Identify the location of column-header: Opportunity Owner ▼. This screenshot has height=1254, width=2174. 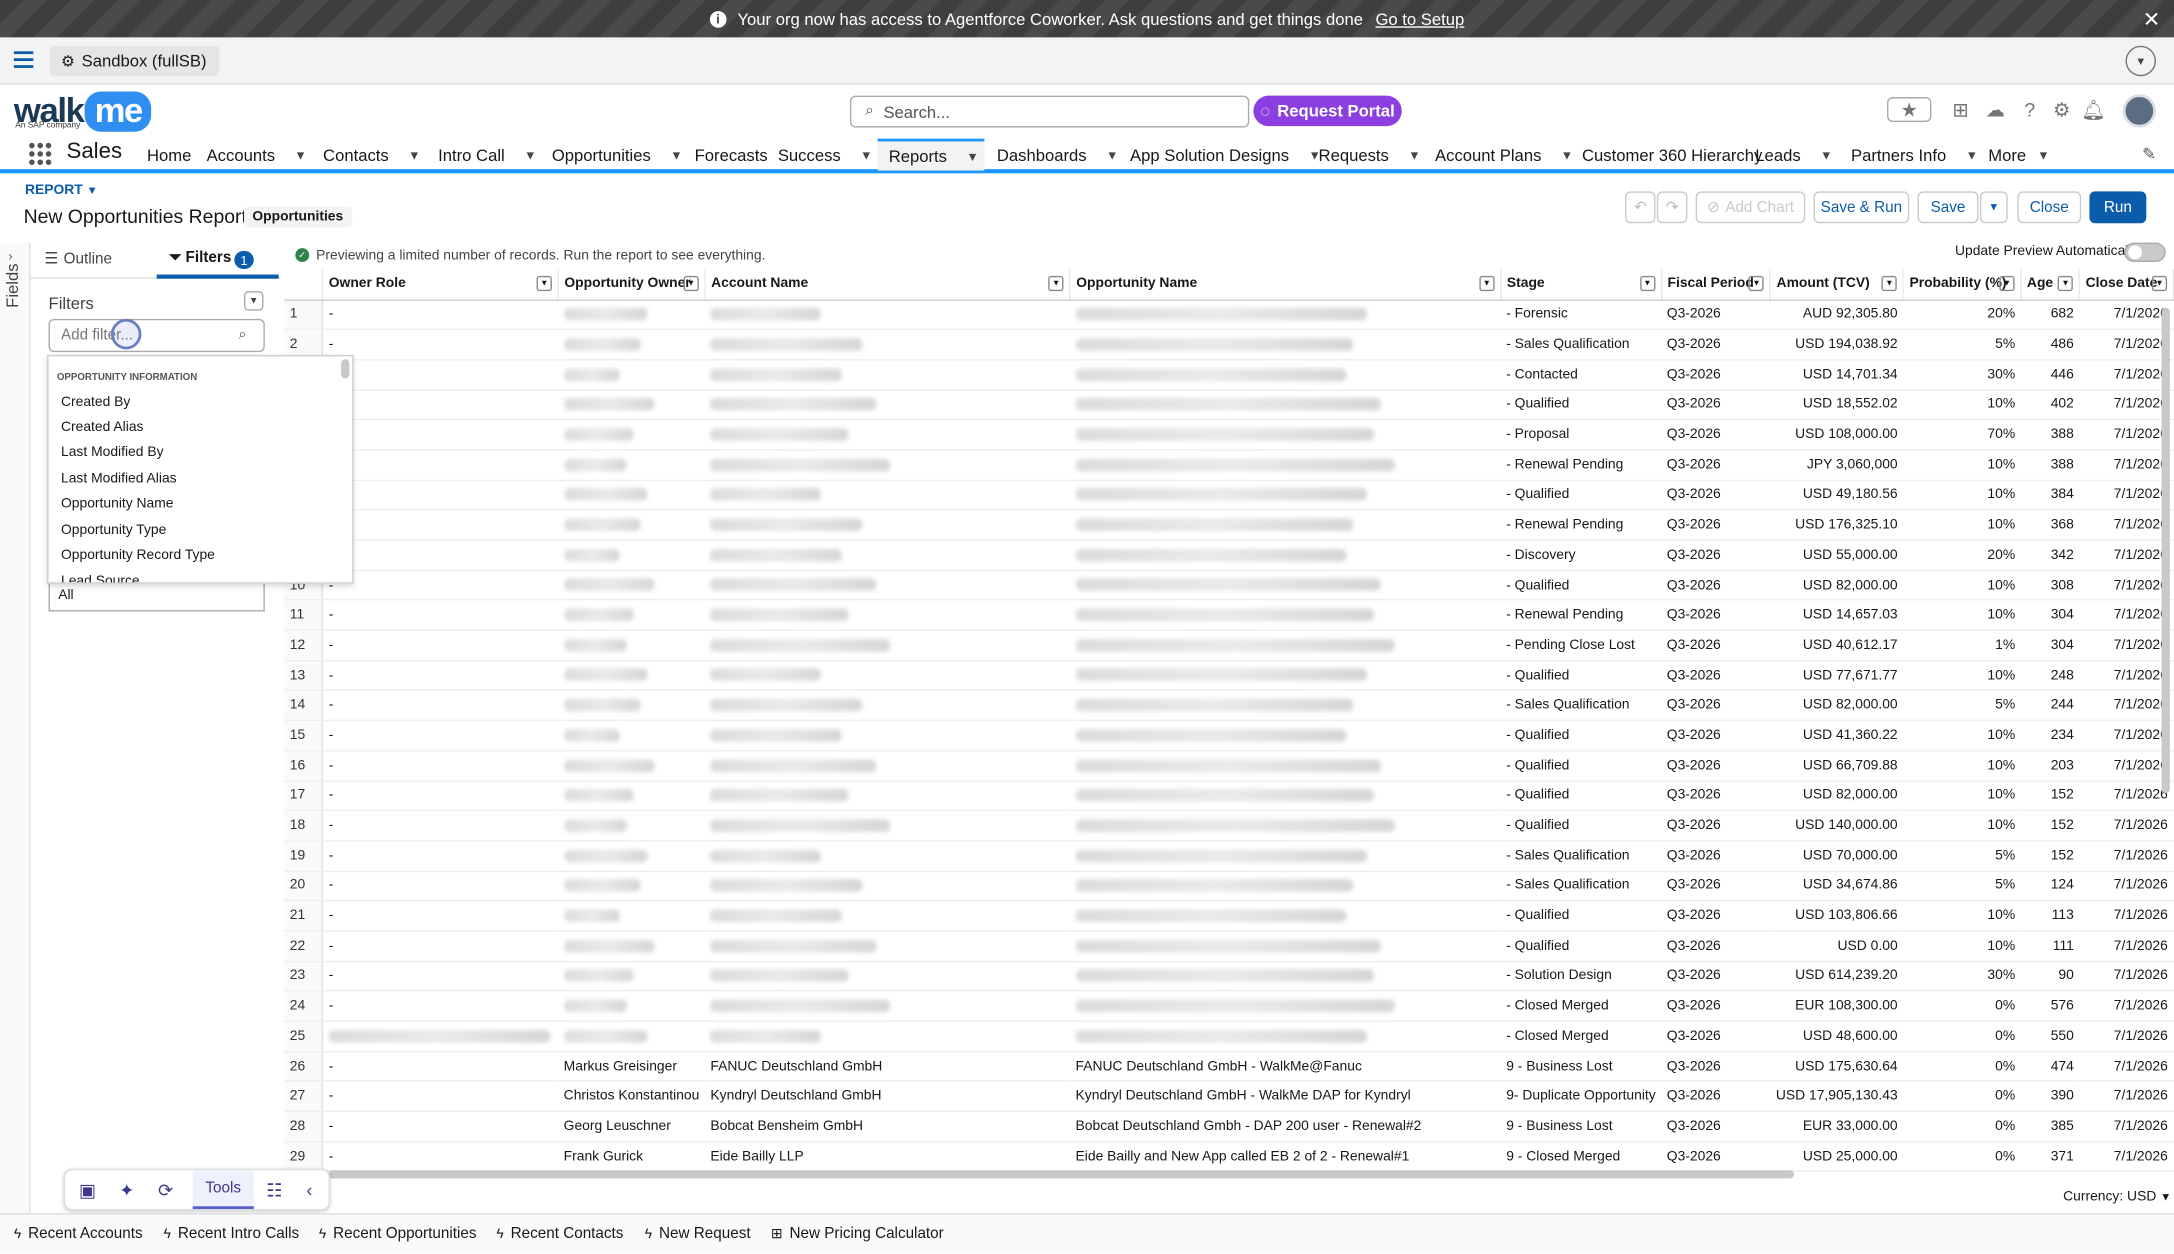
(632, 284).